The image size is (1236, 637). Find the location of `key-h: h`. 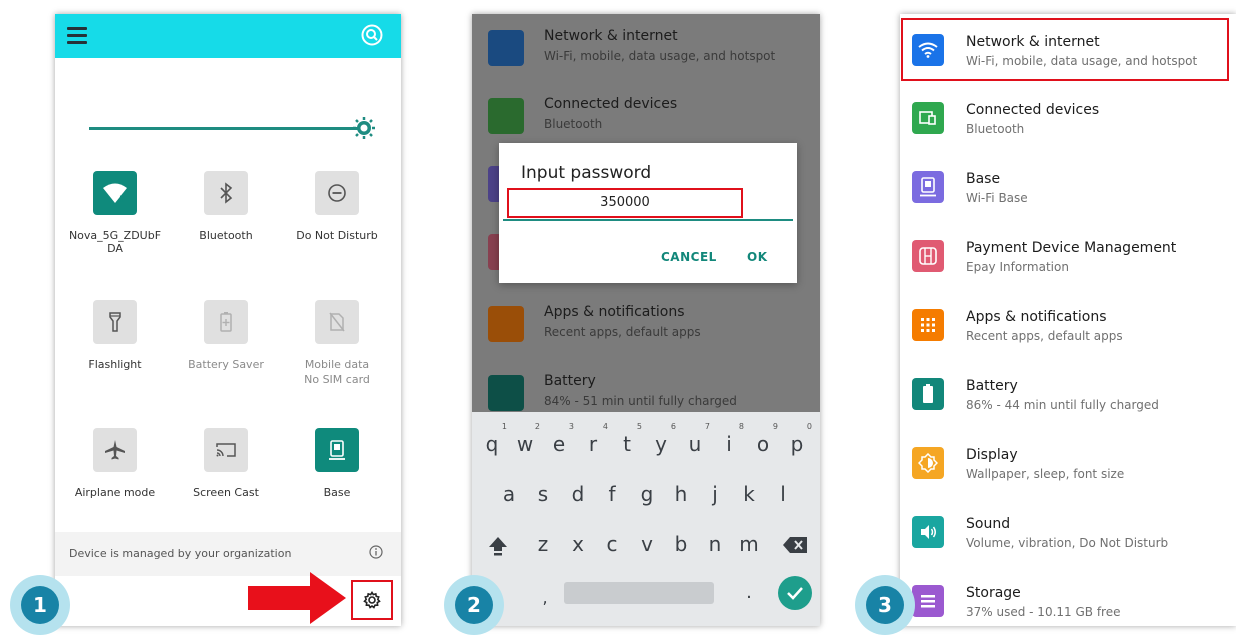

key-h: h is located at coordinates (681, 494).